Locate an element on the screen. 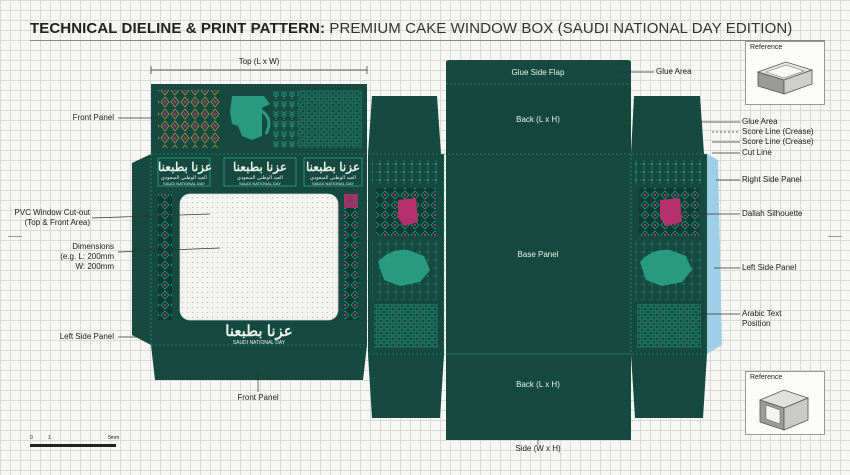 Image resolution: width=850 pixels, height=475 pixels. scale-mid: 1 is located at coordinates (49, 438).